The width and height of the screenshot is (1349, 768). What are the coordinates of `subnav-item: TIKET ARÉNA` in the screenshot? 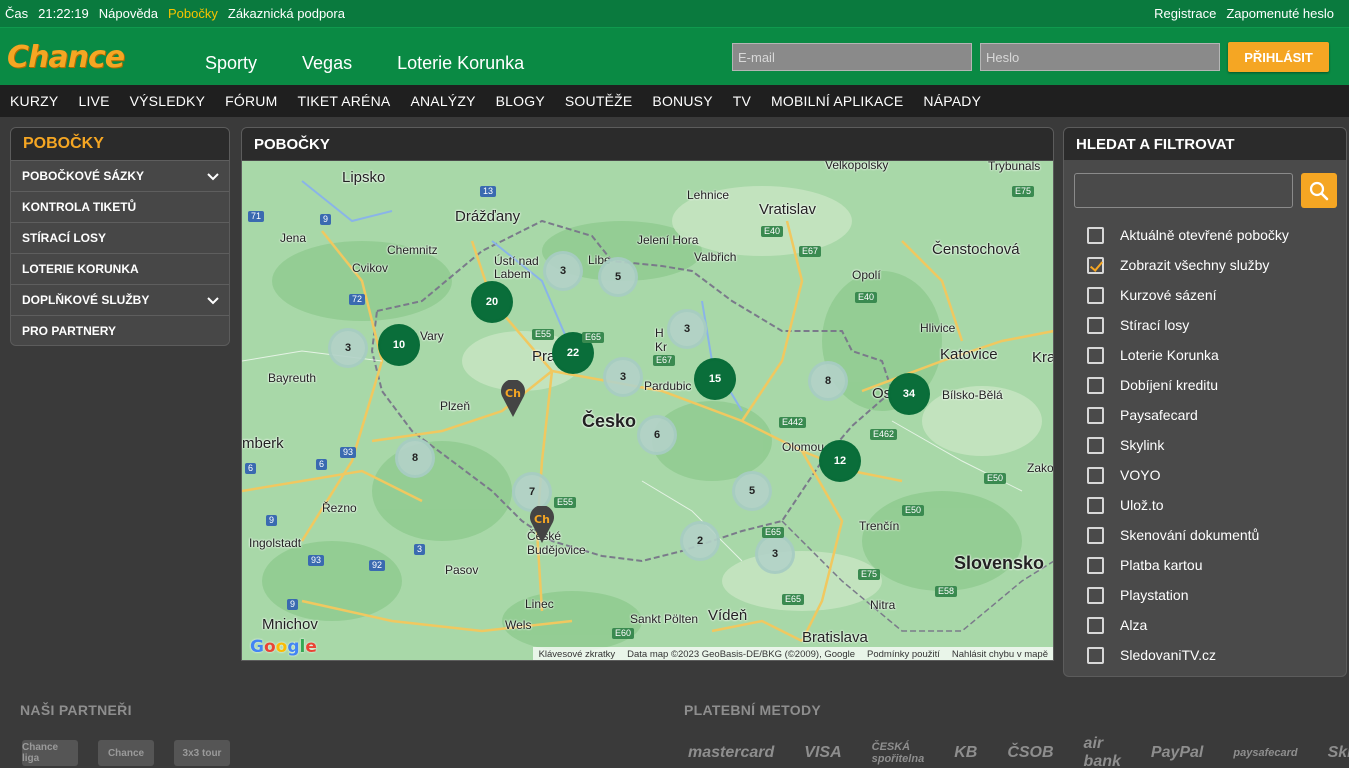 It's located at (343, 101).